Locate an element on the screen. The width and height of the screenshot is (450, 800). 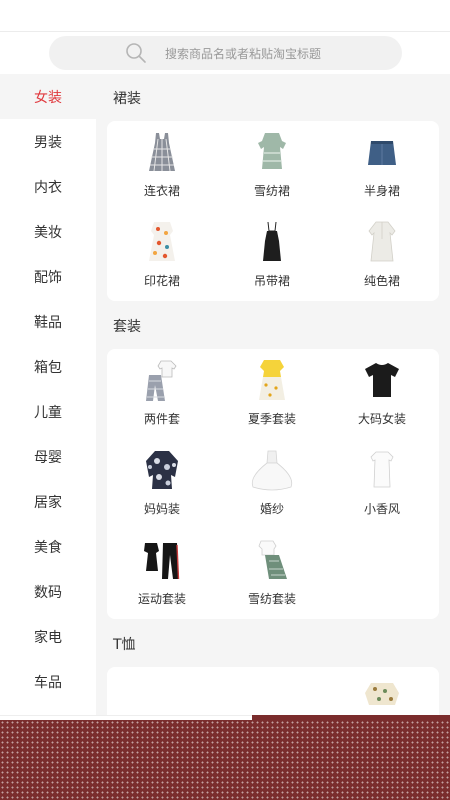
category-item: 运动套装 is located at coordinates (162, 574).